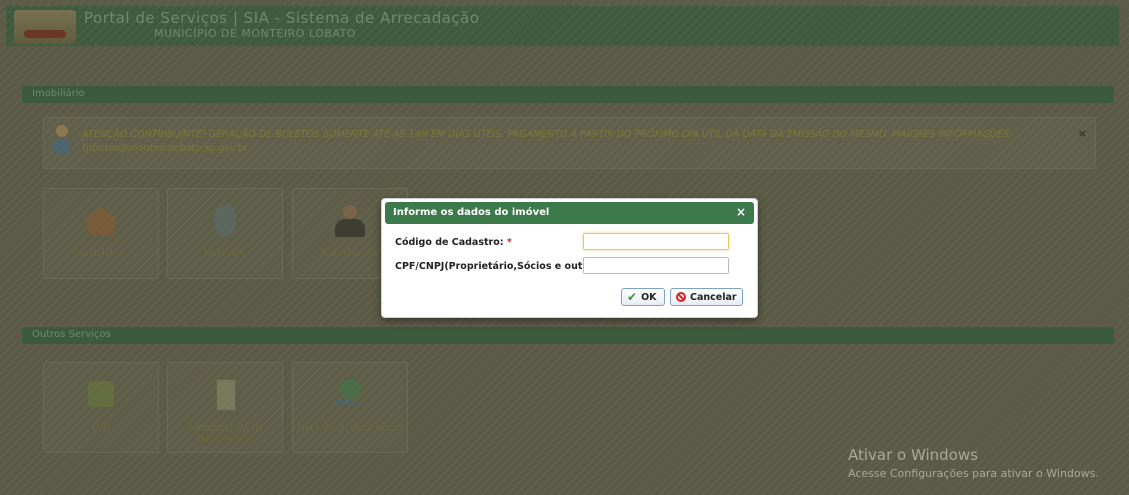 This screenshot has height=495, width=1129. I want to click on cadastro-label: Código de Cadastro: *, so click(453, 242).